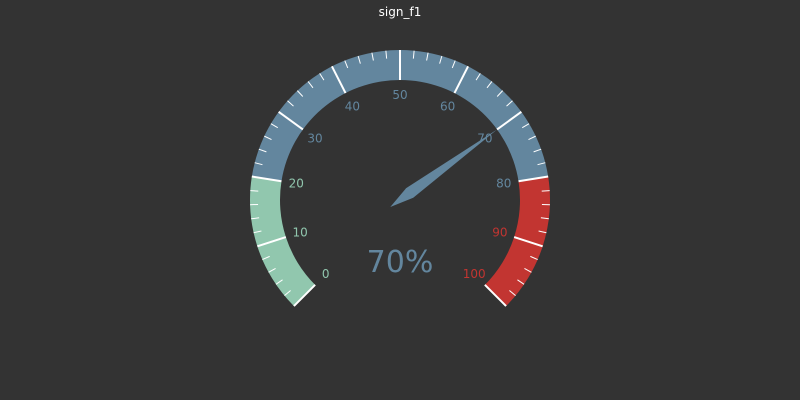 This screenshot has width=800, height=400. Describe the element at coordinates (326, 274) in the screenshot. I see `gauge-tick-label: 0` at that location.